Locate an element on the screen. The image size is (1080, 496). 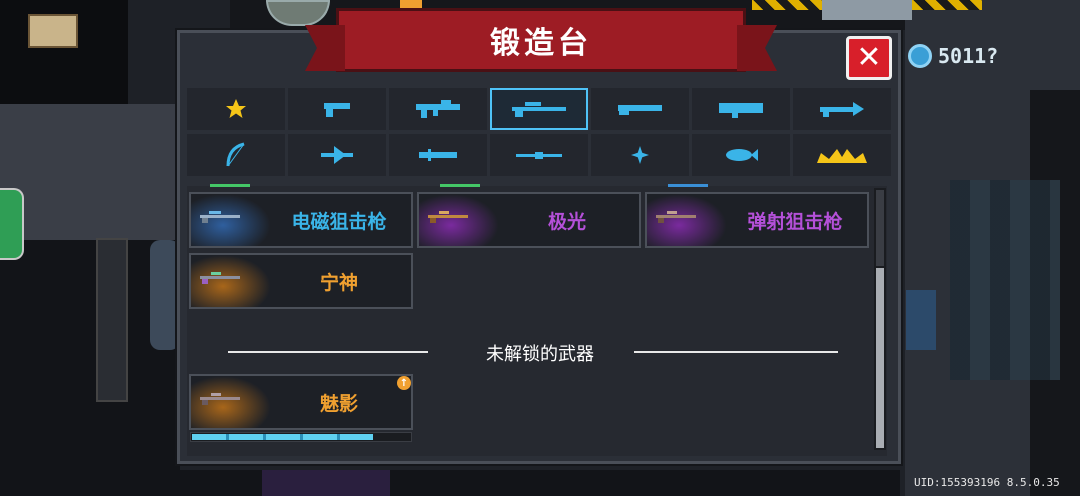
star-icon is located at coordinates (236, 108).